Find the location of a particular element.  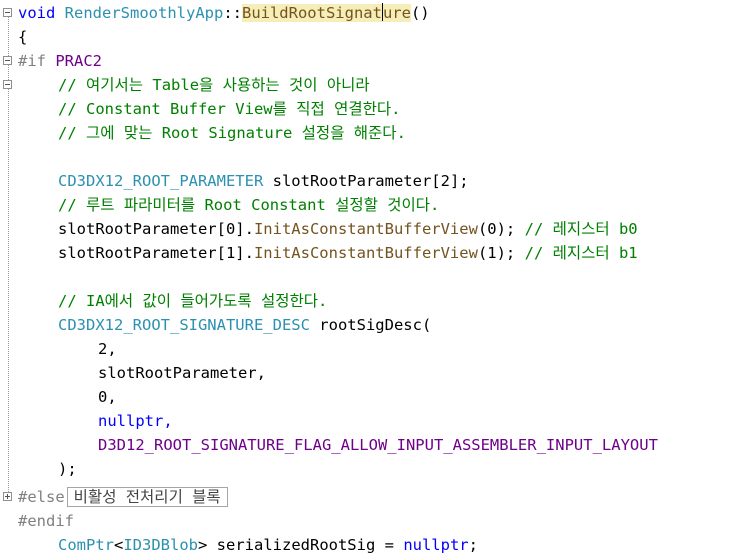

code-line-15: 2, is located at coordinates (107, 349).